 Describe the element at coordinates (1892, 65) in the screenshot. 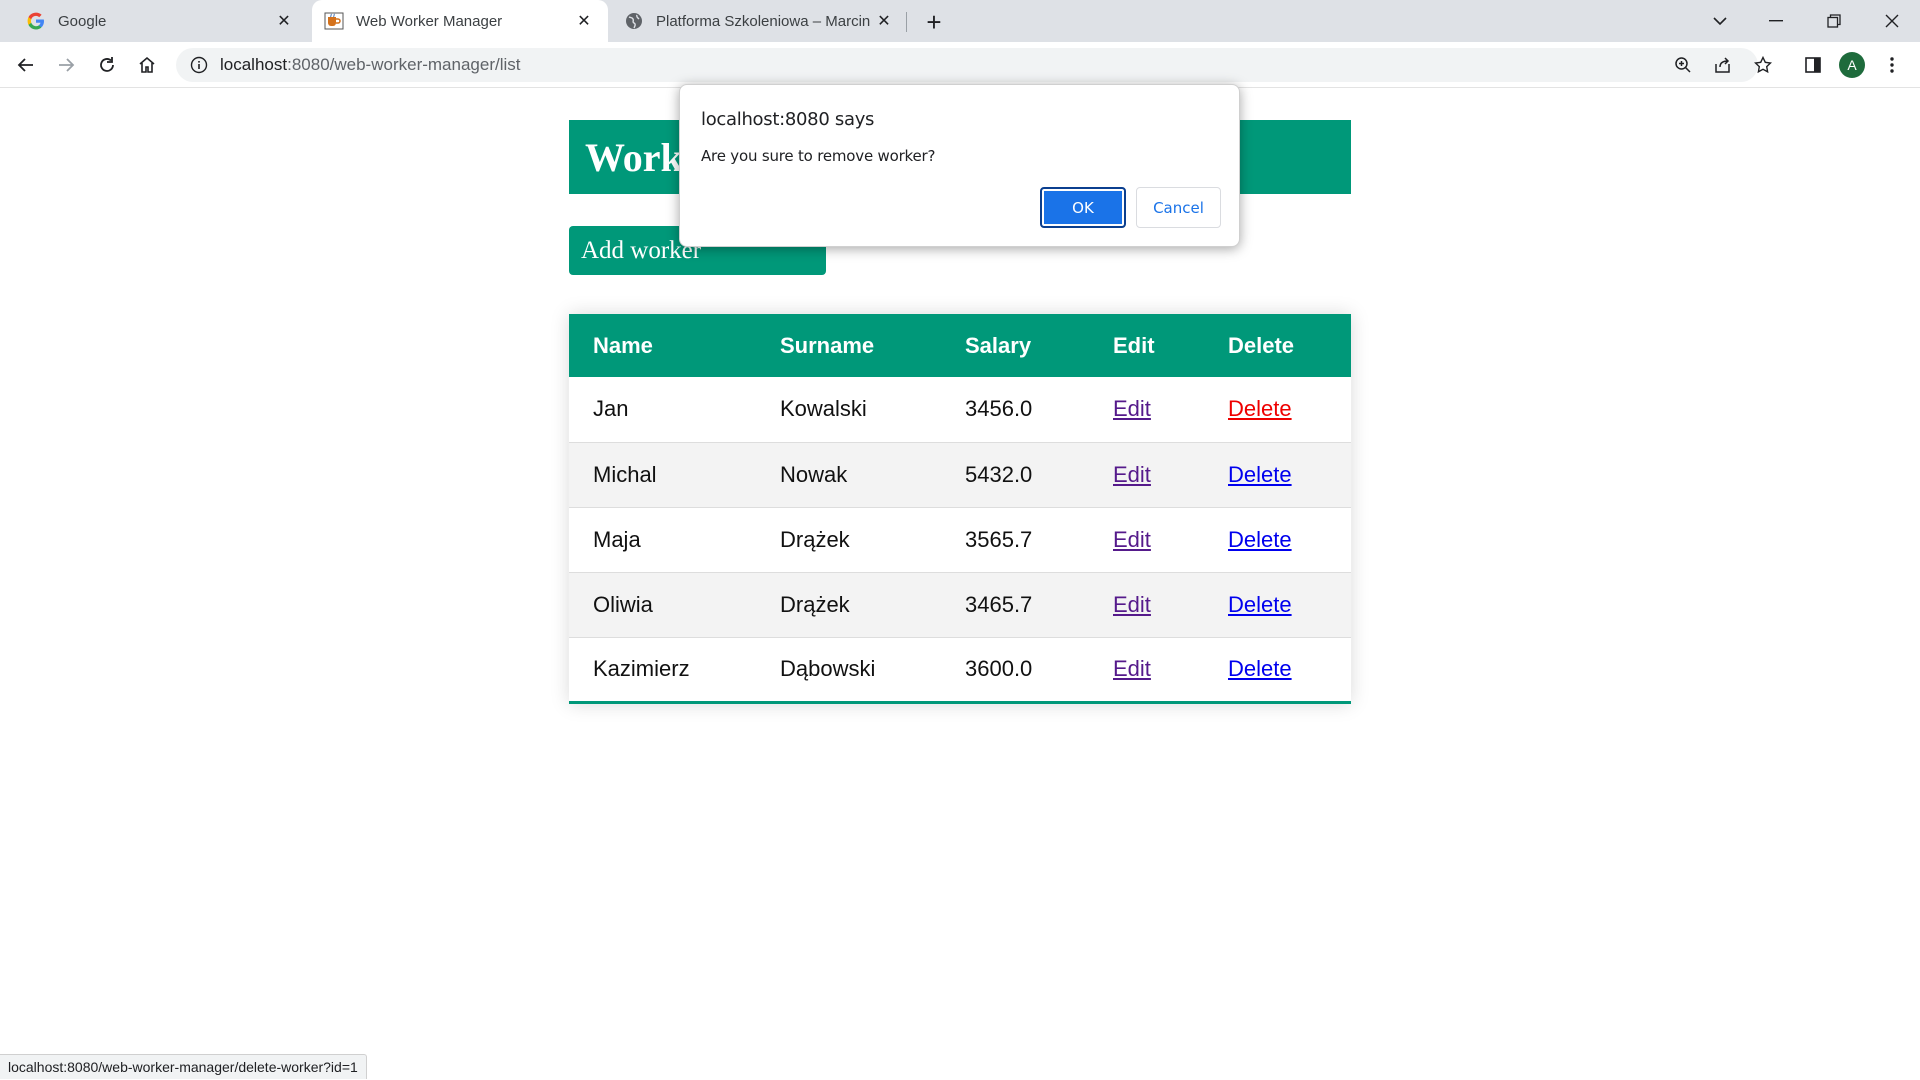

I see `more-menu-icon` at that location.